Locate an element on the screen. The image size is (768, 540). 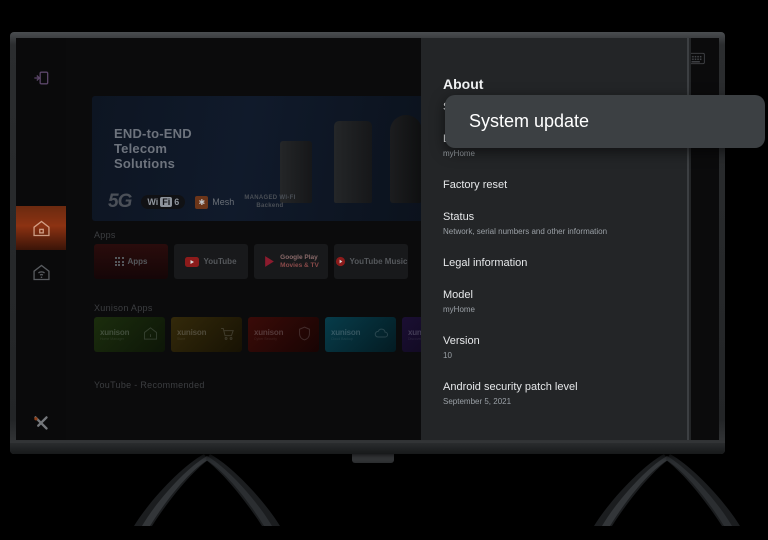
sidebar-item-home-network is located at coordinates (41, 272).